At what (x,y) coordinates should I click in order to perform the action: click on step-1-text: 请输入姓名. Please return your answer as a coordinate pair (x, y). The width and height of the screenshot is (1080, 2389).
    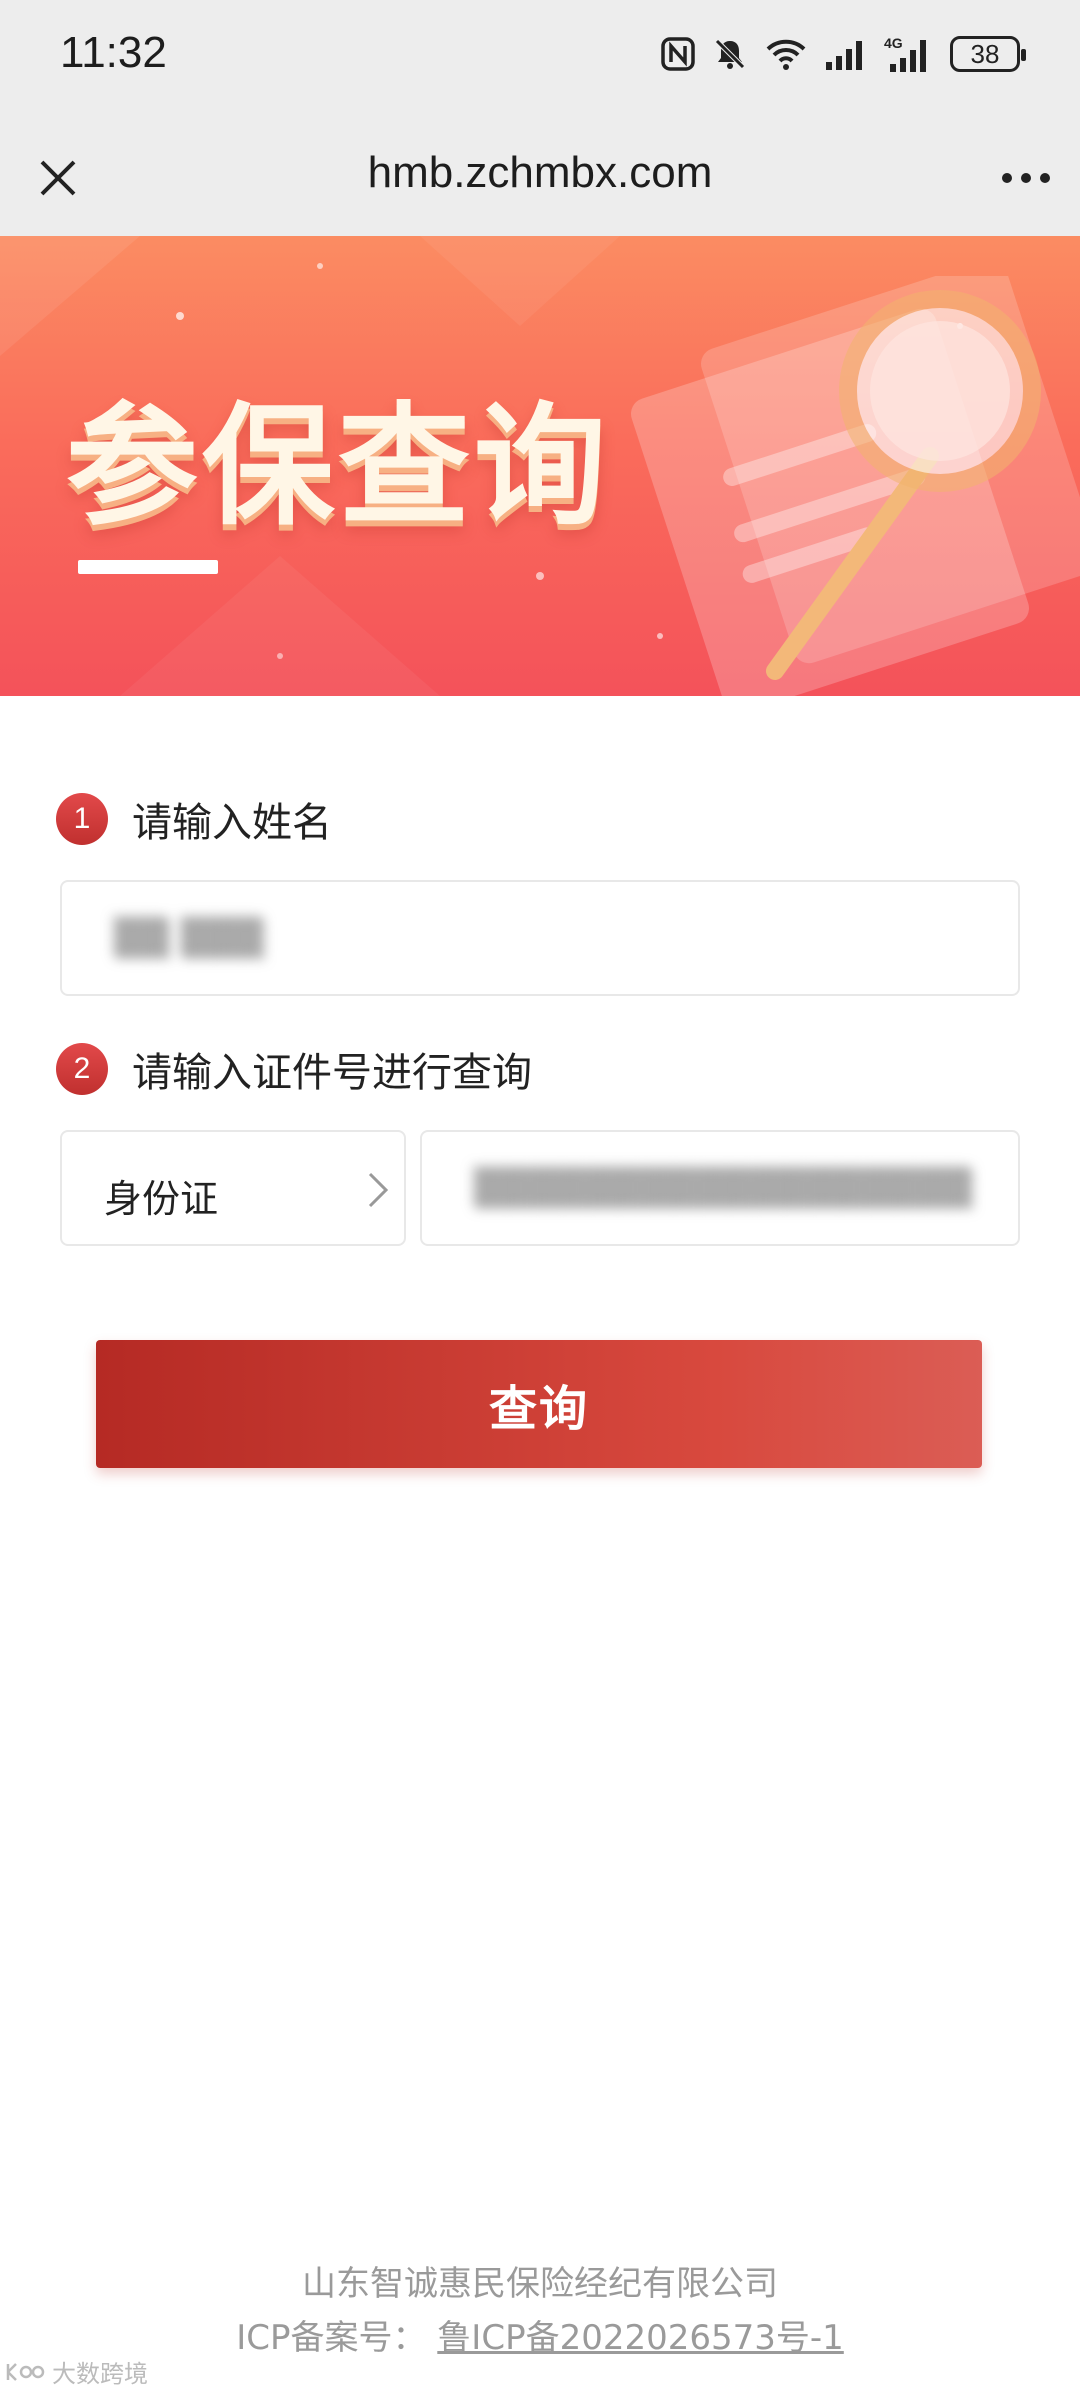
    Looking at the image, I should click on (232, 823).